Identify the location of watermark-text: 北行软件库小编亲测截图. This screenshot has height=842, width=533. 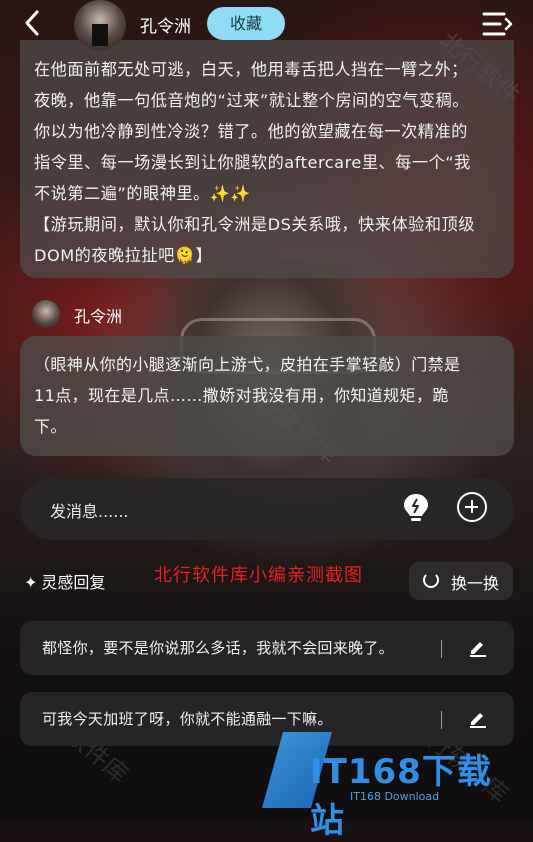
(258, 575).